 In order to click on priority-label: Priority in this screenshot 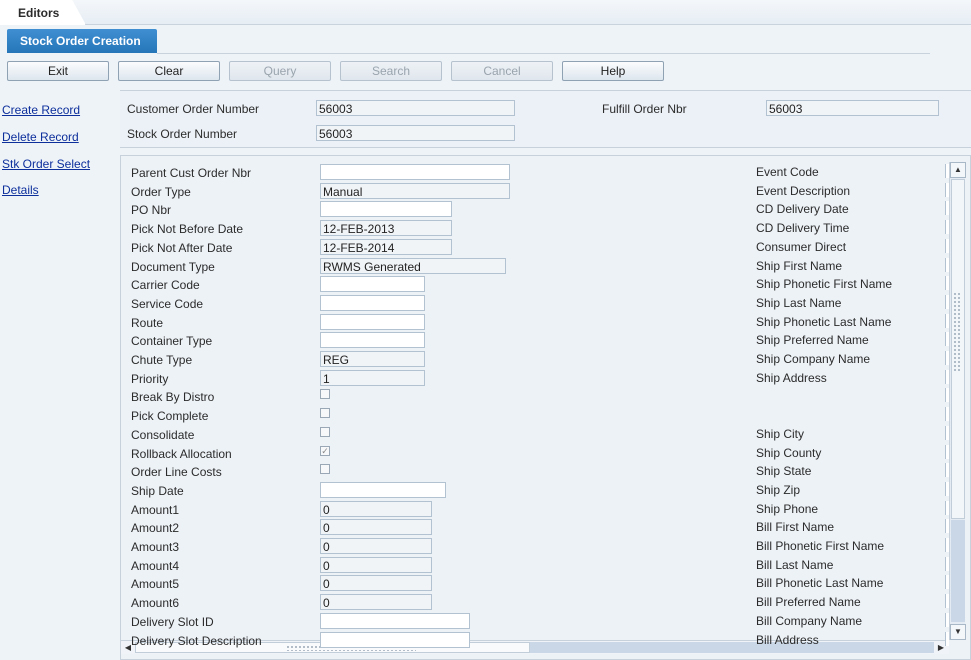, I will do `click(150, 378)`.